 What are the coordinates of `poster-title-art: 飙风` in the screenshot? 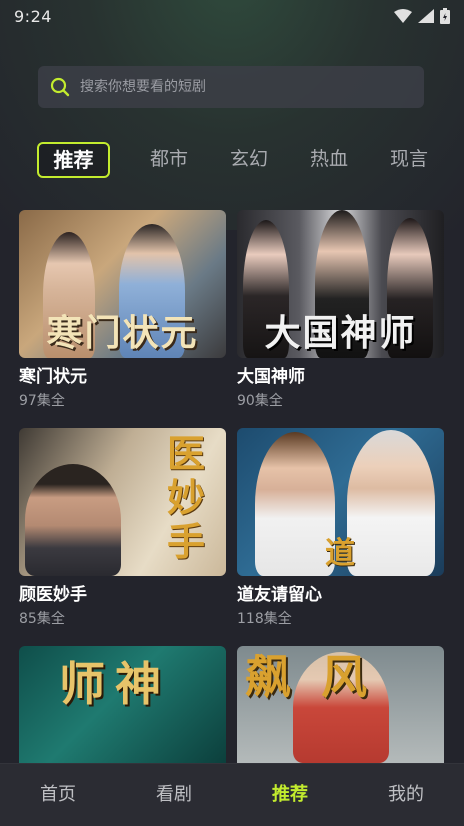 It's located at (321, 677).